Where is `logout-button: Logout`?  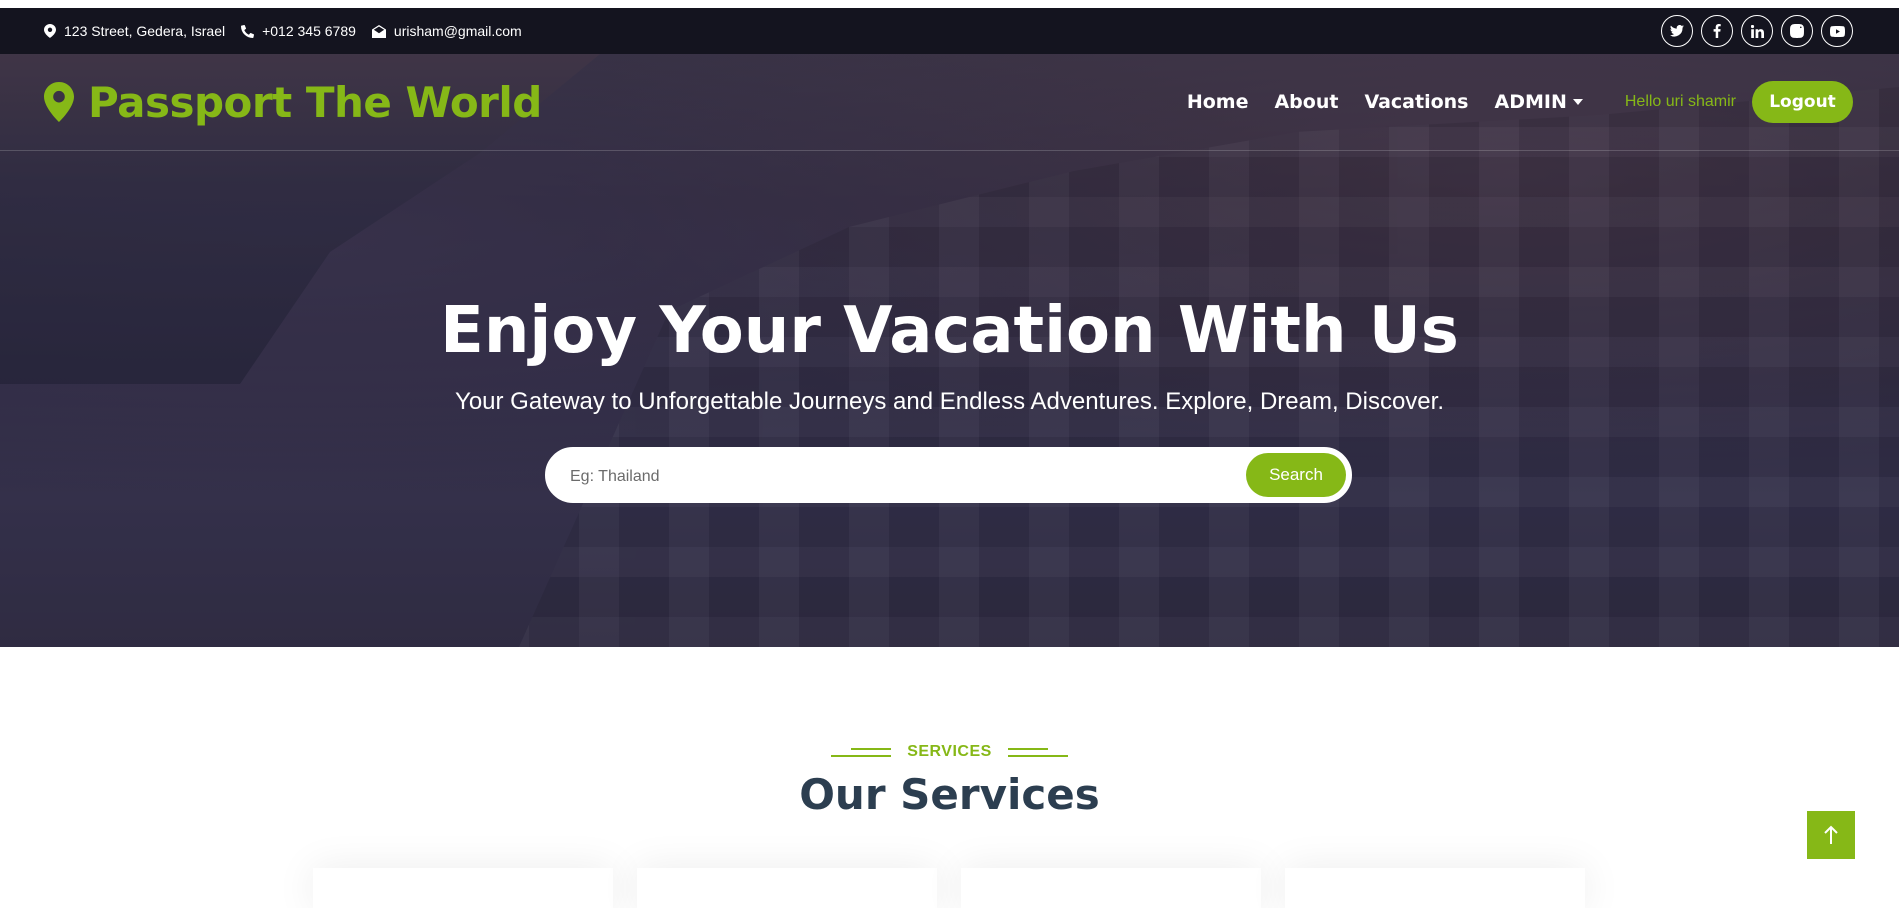 logout-button: Logout is located at coordinates (1802, 102).